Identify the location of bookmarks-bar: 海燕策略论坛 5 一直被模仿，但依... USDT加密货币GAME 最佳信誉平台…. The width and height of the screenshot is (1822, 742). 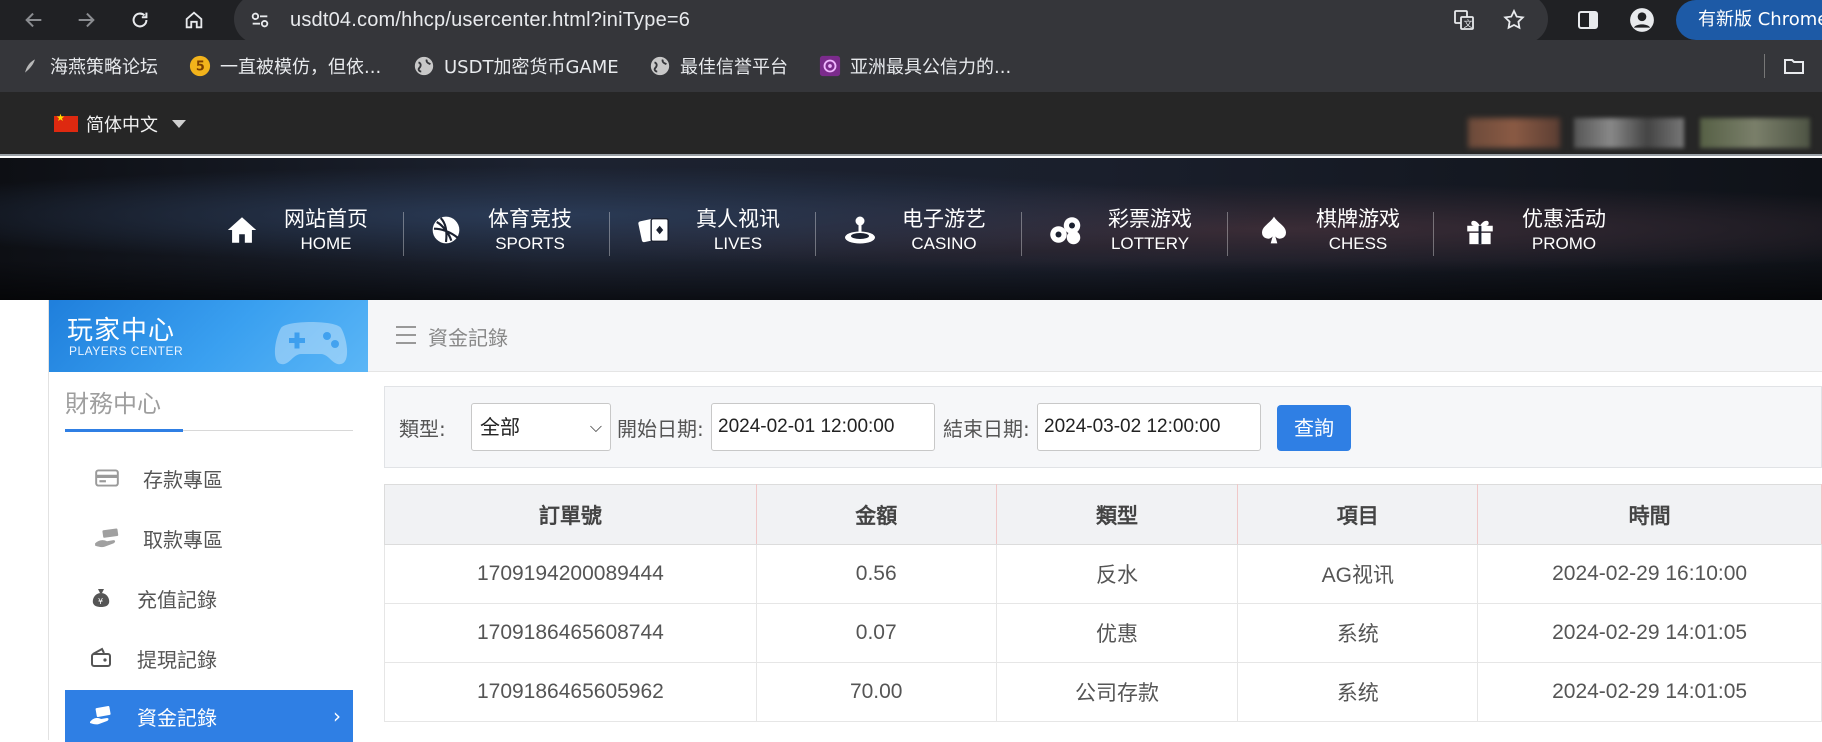
(911, 66).